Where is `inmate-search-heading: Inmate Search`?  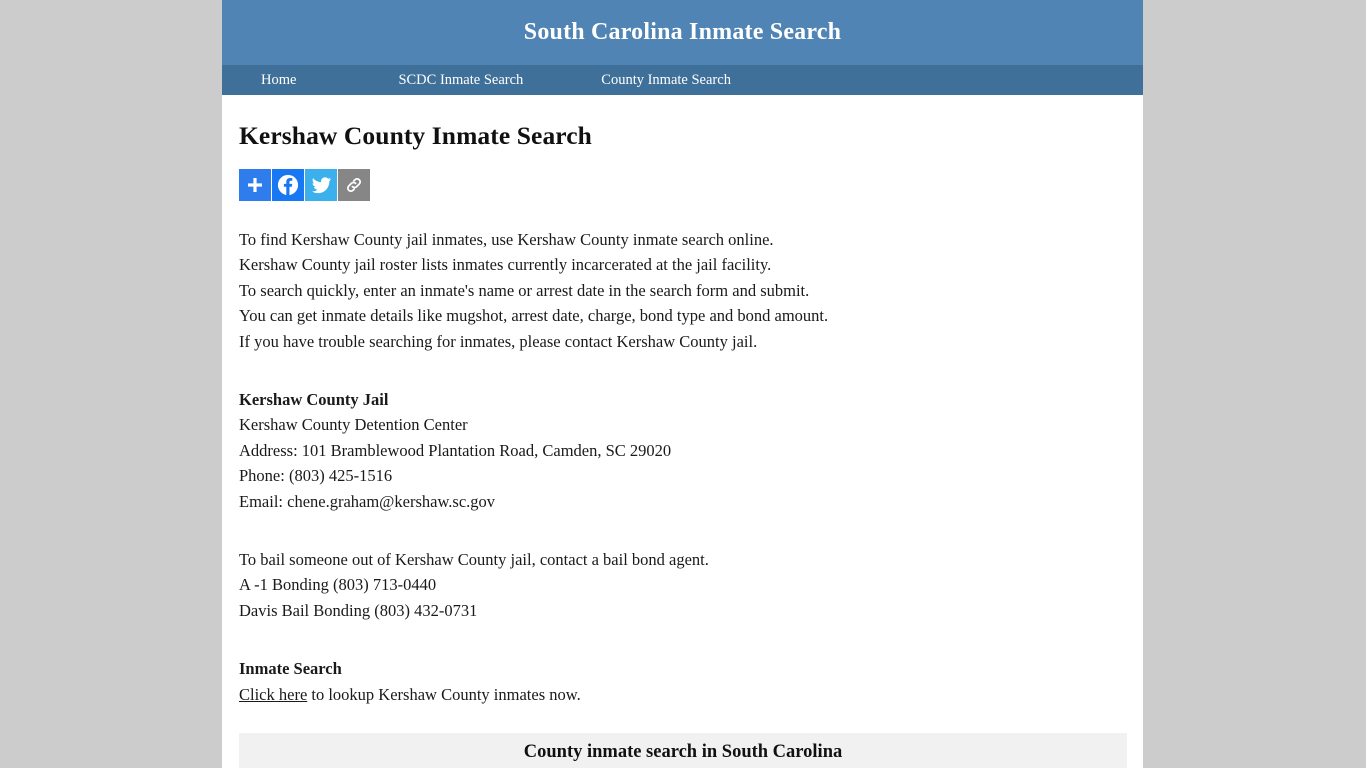
inmate-search-heading: Inmate Search is located at coordinates (290, 669).